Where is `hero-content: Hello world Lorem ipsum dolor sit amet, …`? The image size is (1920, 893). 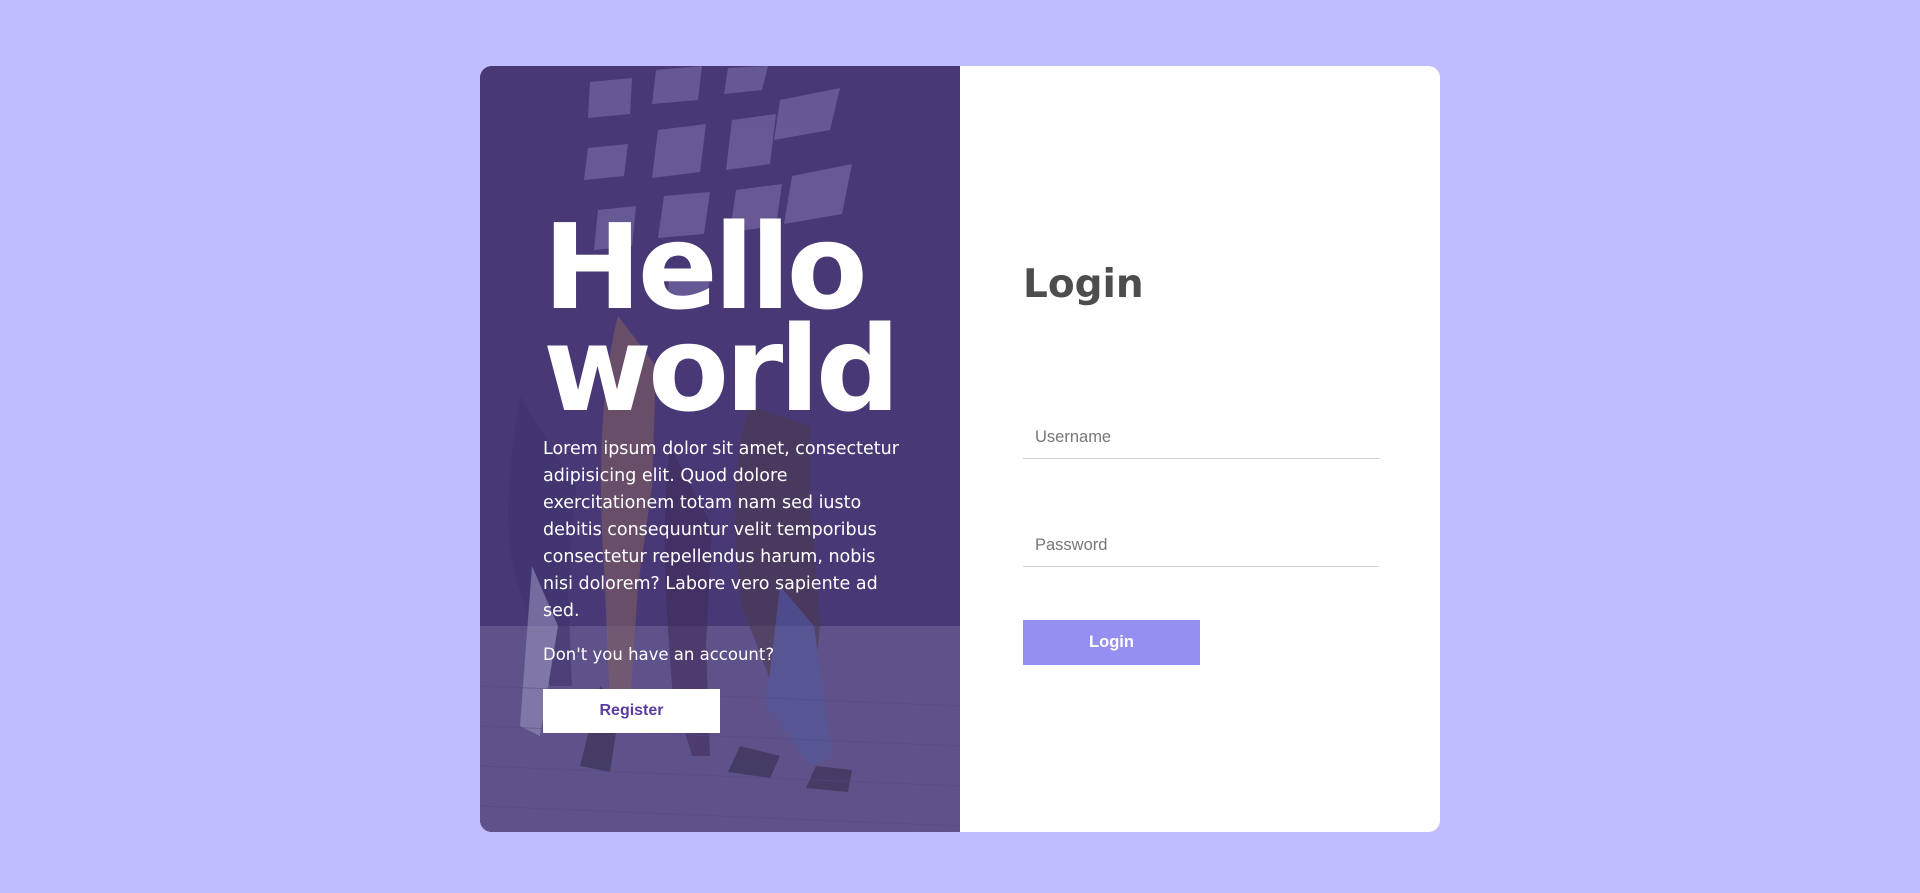 hero-content: Hello world Lorem ipsum dolor sit amet, … is located at coordinates (728, 470).